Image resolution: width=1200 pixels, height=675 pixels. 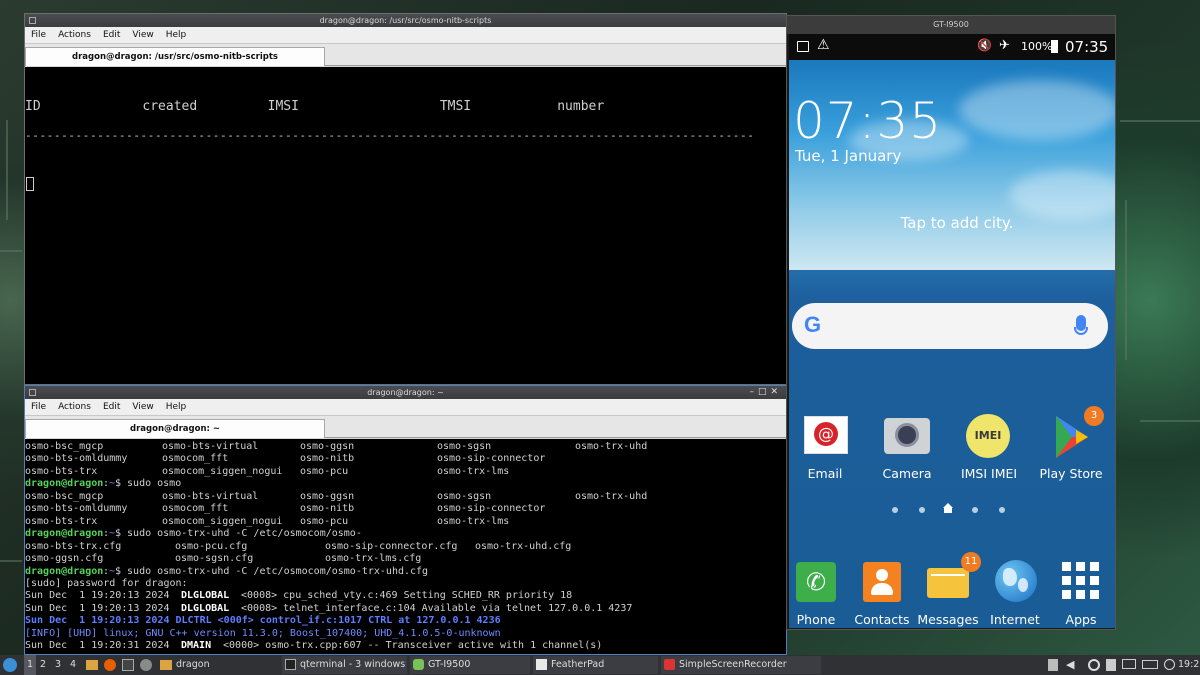 I want to click on task-qterminal: qterminal - 3 windows, so click(x=344, y=665).